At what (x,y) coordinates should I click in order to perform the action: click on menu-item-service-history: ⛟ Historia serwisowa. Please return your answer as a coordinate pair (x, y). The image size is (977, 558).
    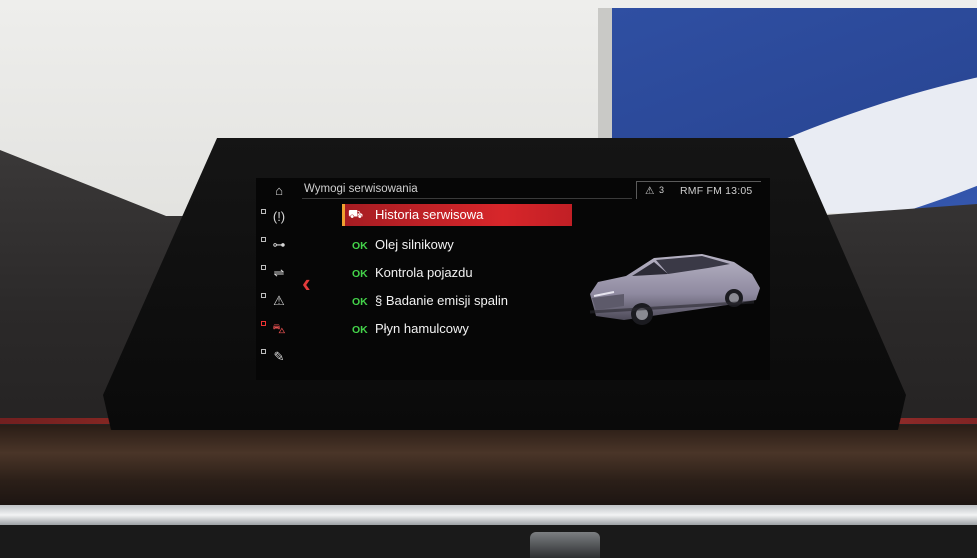
    Looking at the image, I should click on (457, 215).